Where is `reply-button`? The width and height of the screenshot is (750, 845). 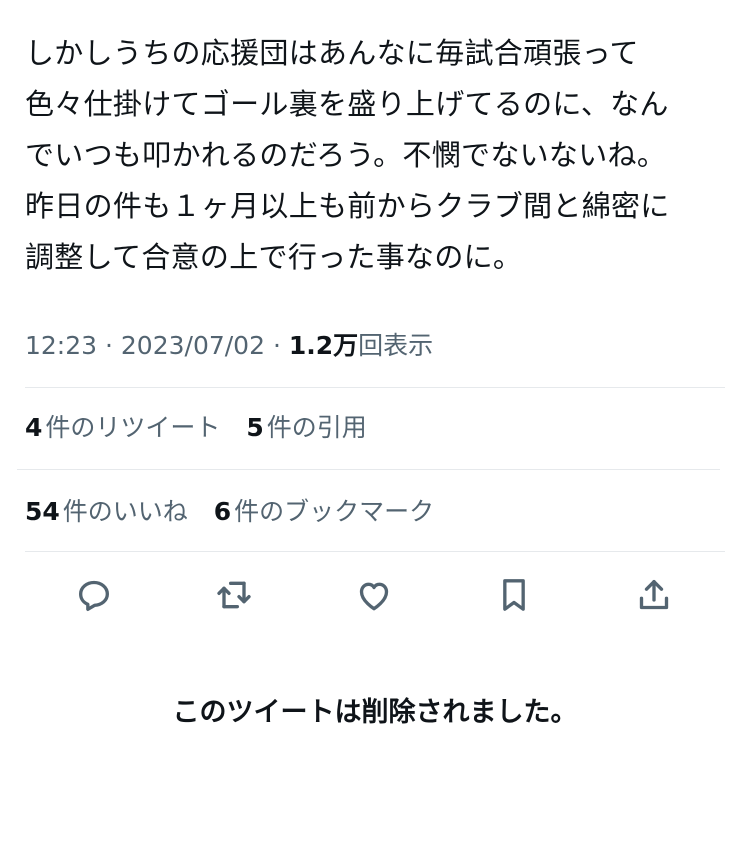
reply-button is located at coordinates (94, 595).